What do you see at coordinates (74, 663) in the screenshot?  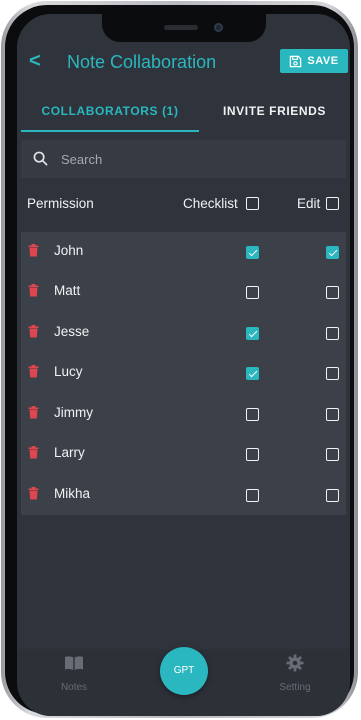 I see `book-icon` at bounding box center [74, 663].